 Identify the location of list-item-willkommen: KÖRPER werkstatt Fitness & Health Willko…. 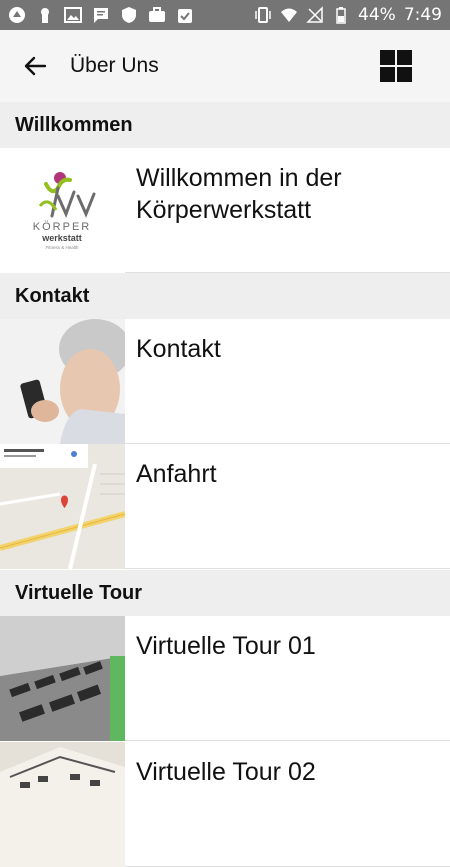
(225, 210).